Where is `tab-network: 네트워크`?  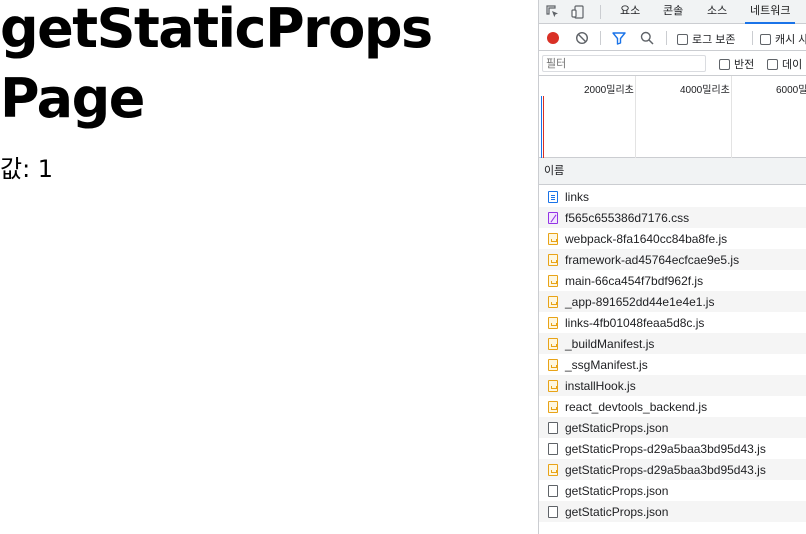
tab-network: 네트워크 is located at coordinates (770, 12).